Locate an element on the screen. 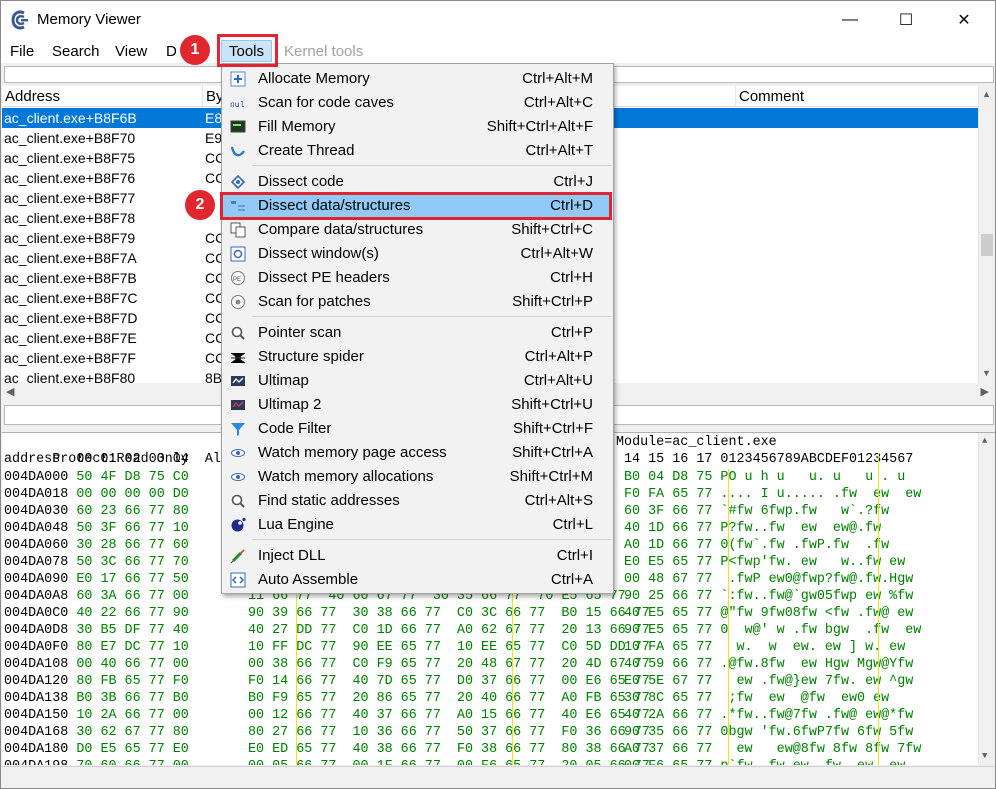  scrollbar-thumb is located at coordinates (987, 245).